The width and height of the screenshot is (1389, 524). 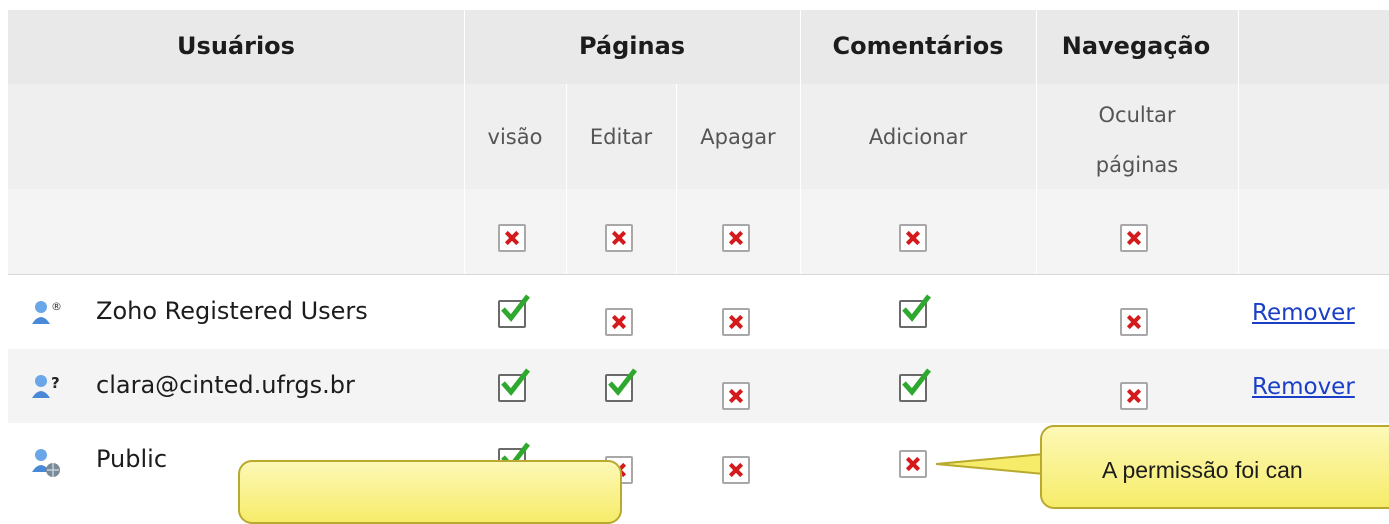 What do you see at coordinates (915, 311) in the screenshot?
I see `user1-add-checkbox` at bounding box center [915, 311].